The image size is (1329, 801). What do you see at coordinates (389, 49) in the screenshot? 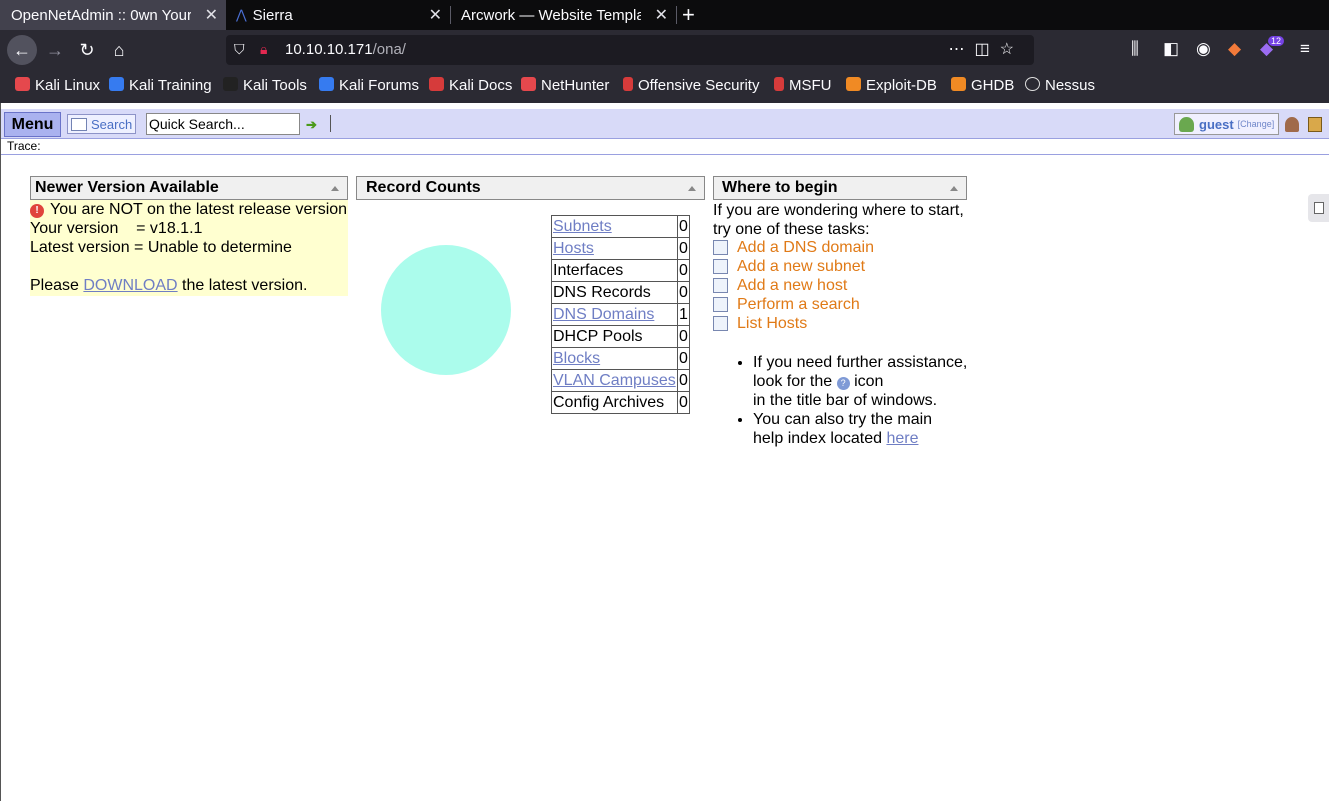
I see `url-path: /ona/` at bounding box center [389, 49].